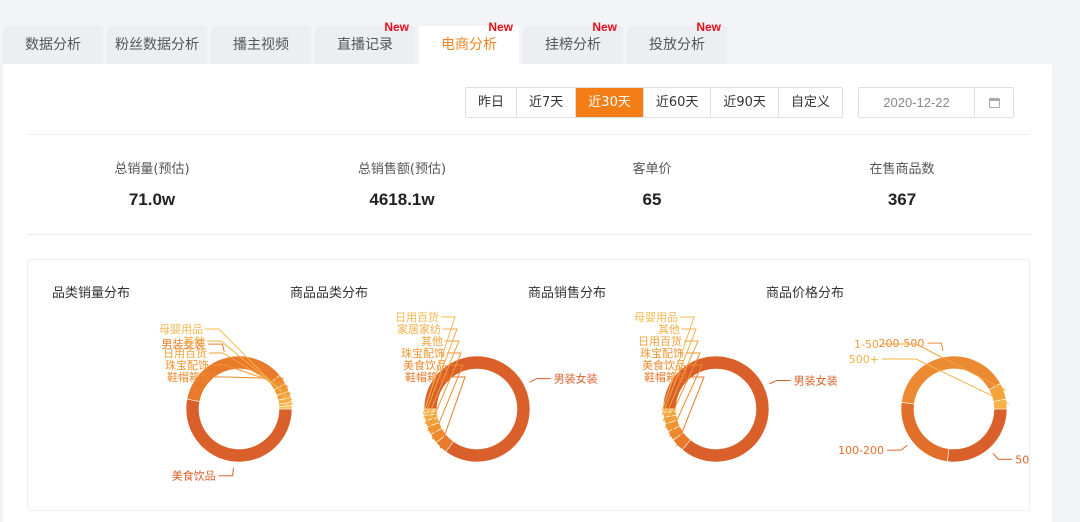 The width and height of the screenshot is (1080, 522). I want to click on date-picker: 2020-12-22, so click(936, 102).